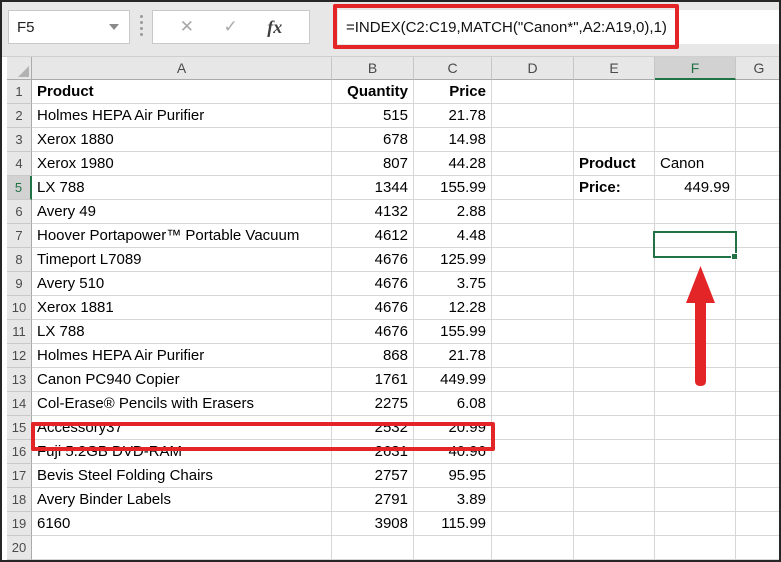 Image resolution: width=781 pixels, height=562 pixels. What do you see at coordinates (453, 404) in the screenshot?
I see `cell-C14: 6.08` at bounding box center [453, 404].